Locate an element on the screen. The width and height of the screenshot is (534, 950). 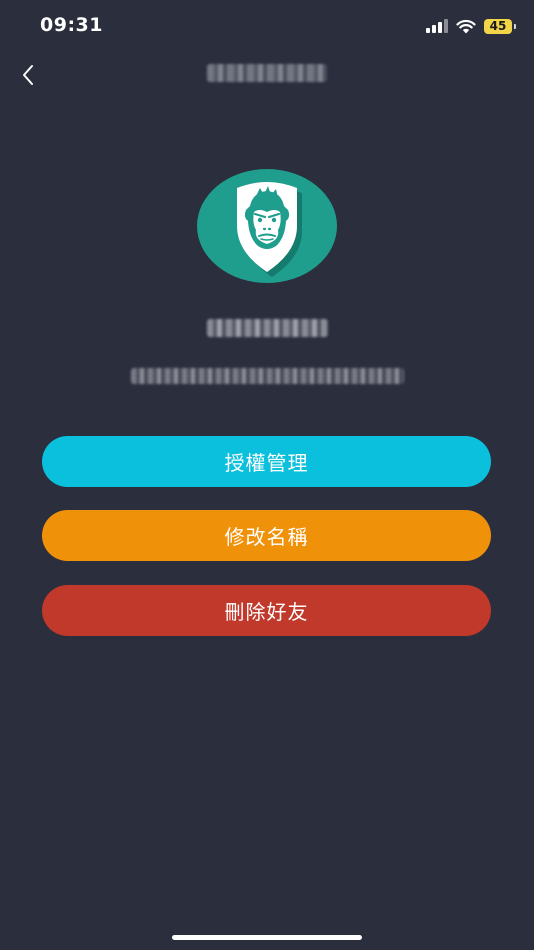
status-time: 09:31 is located at coordinates (71, 25).